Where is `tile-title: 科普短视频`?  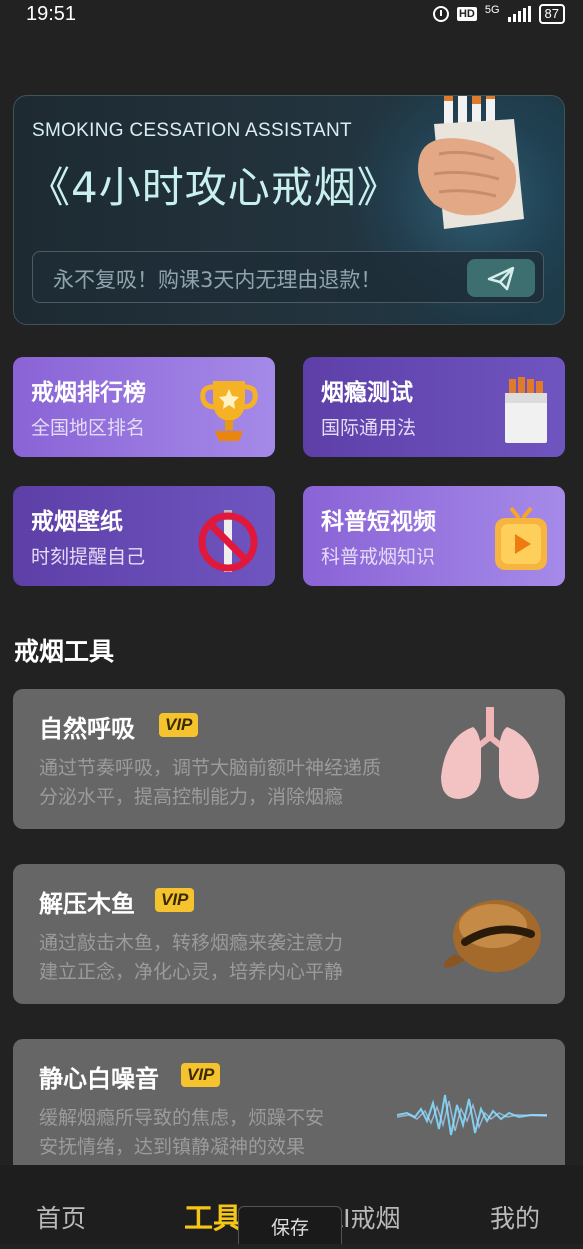 tile-title: 科普短视频 is located at coordinates (378, 522).